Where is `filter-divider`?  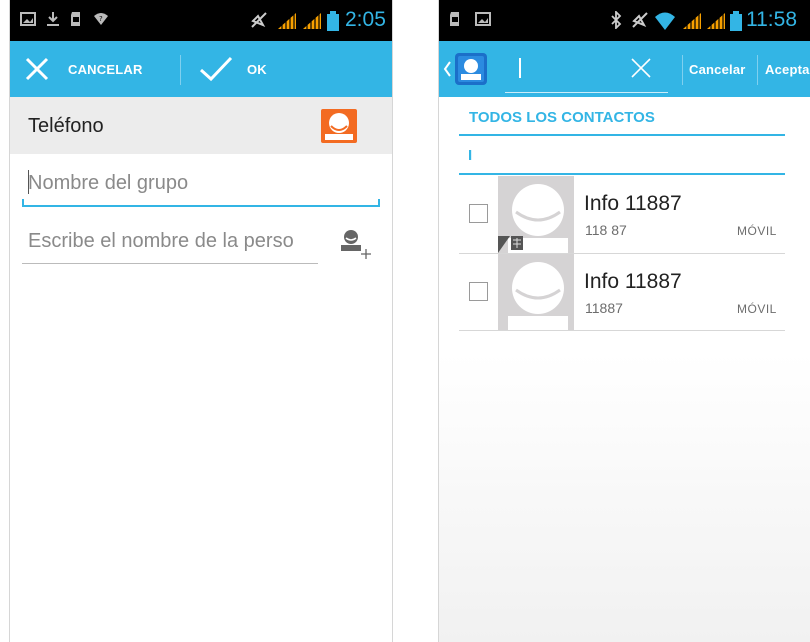 filter-divider is located at coordinates (622, 174).